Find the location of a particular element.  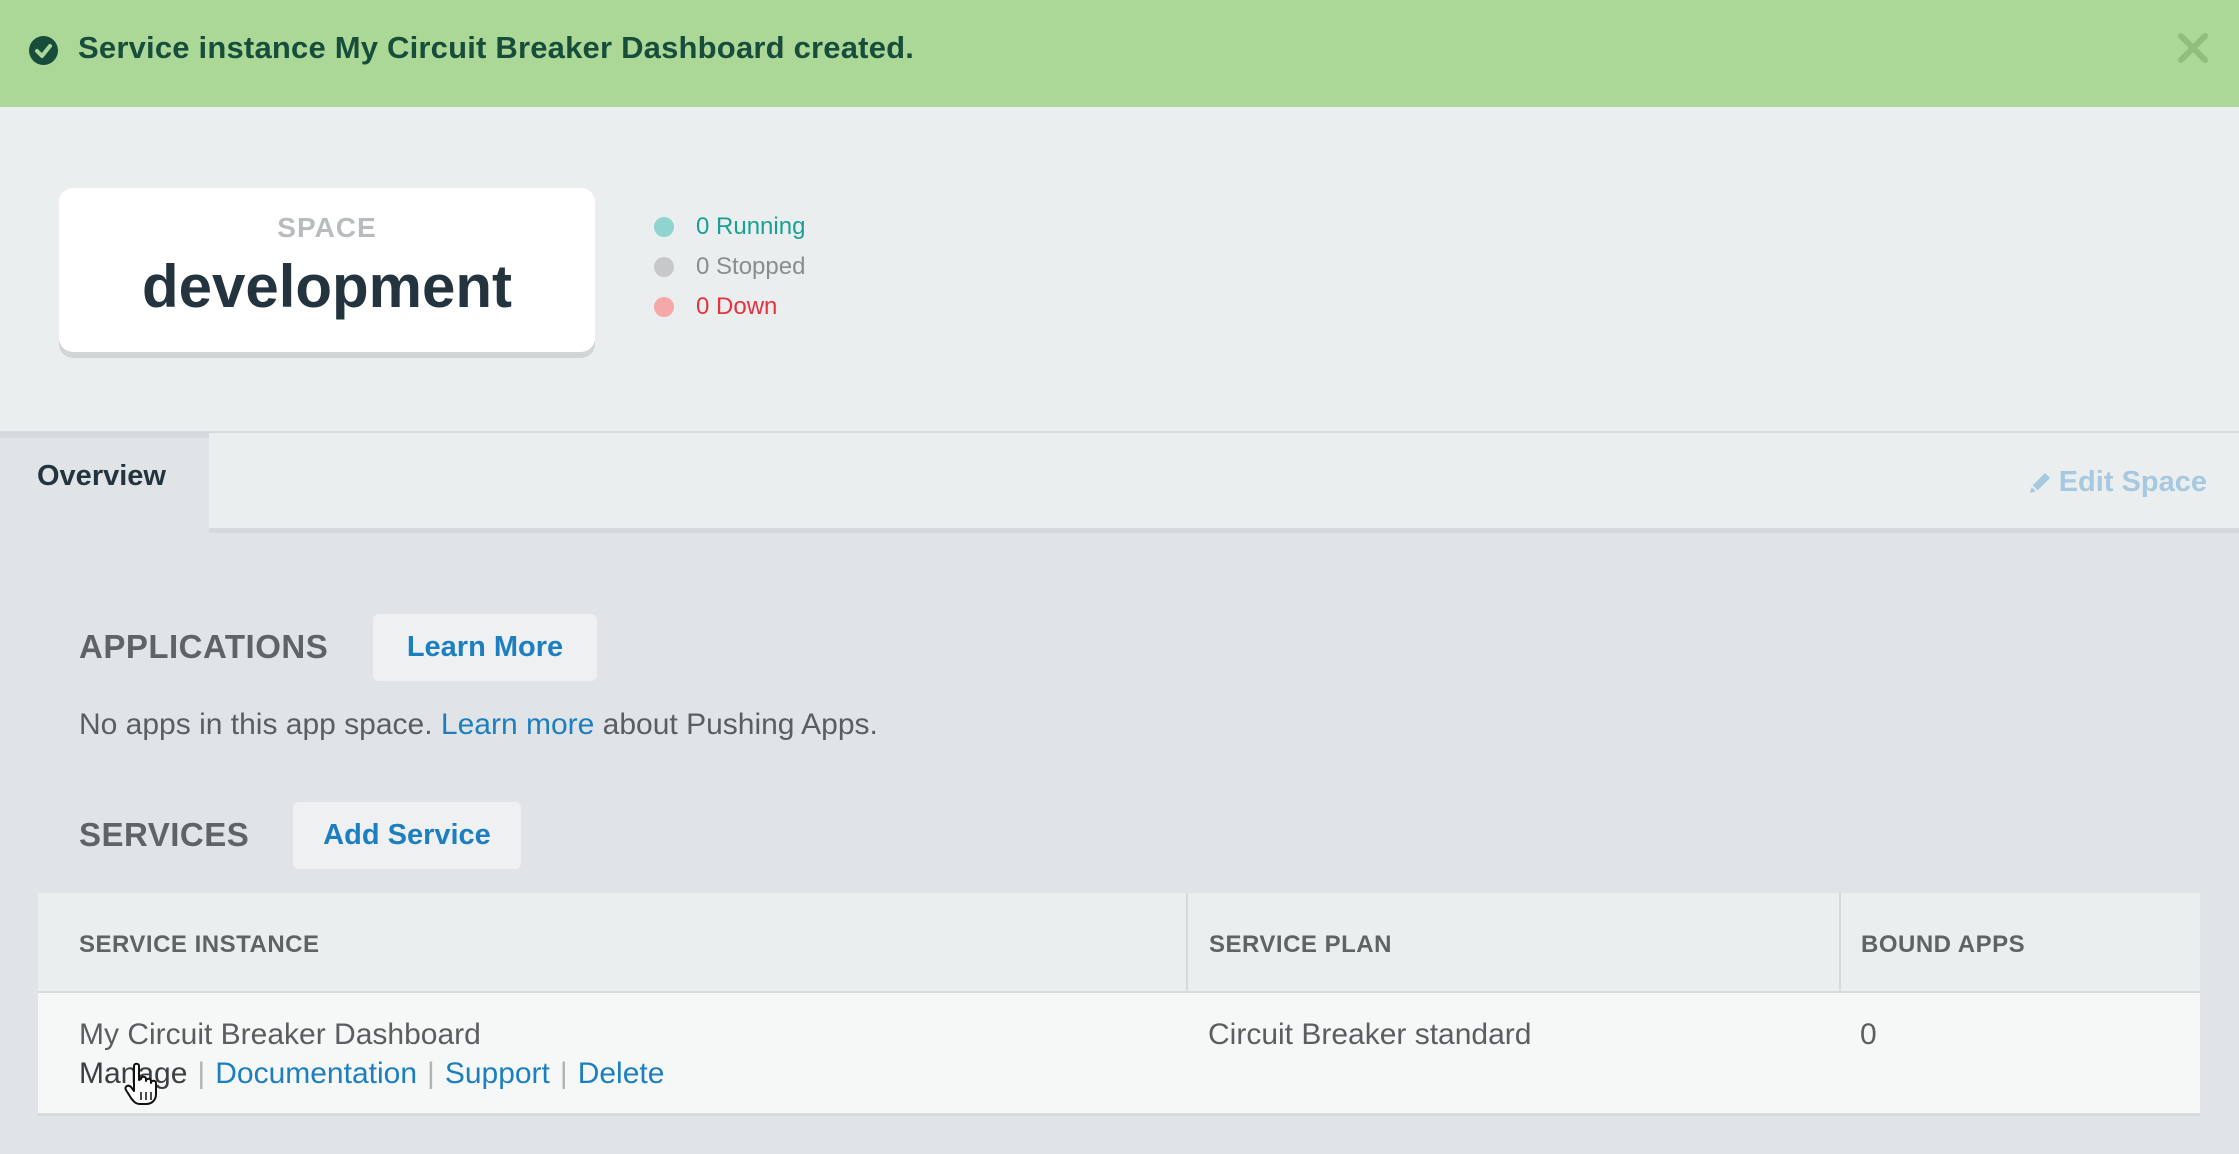

edit-space-link: Edit Space is located at coordinates (2117, 482).